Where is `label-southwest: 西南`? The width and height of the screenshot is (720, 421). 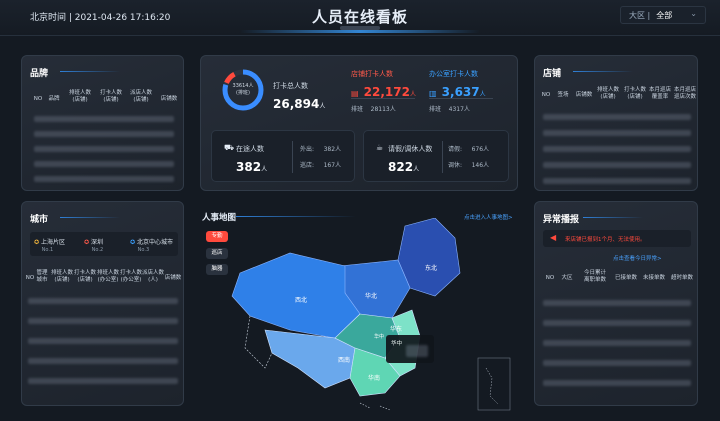
label-southwest: 西南 is located at coordinates (344, 360).